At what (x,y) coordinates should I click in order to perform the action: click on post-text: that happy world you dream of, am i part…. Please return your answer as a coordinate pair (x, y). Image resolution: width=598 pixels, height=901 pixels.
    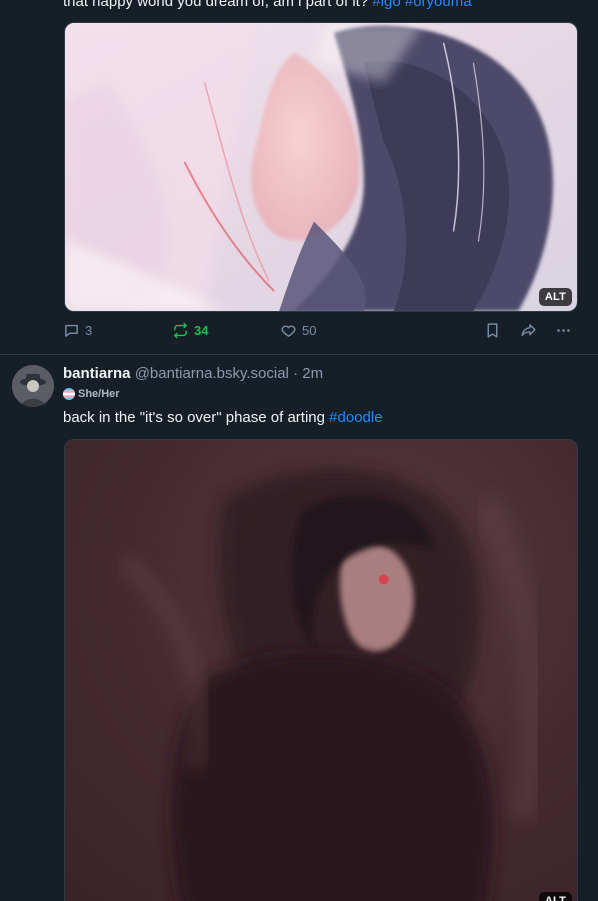
    Looking at the image, I should click on (321, 6).